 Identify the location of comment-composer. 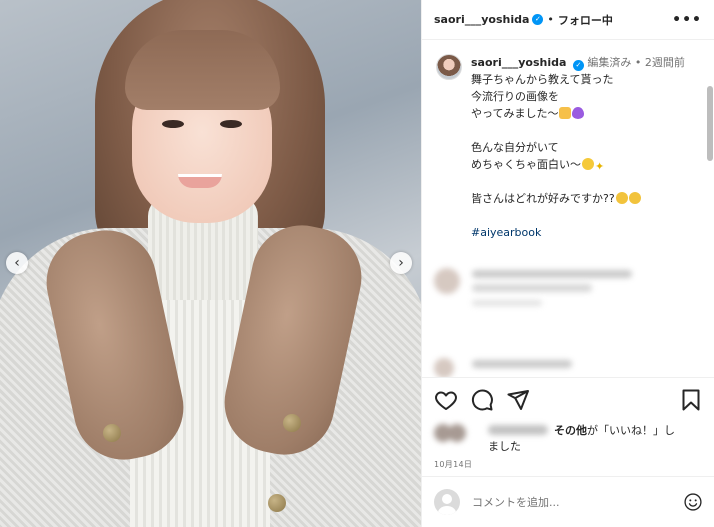
(568, 501).